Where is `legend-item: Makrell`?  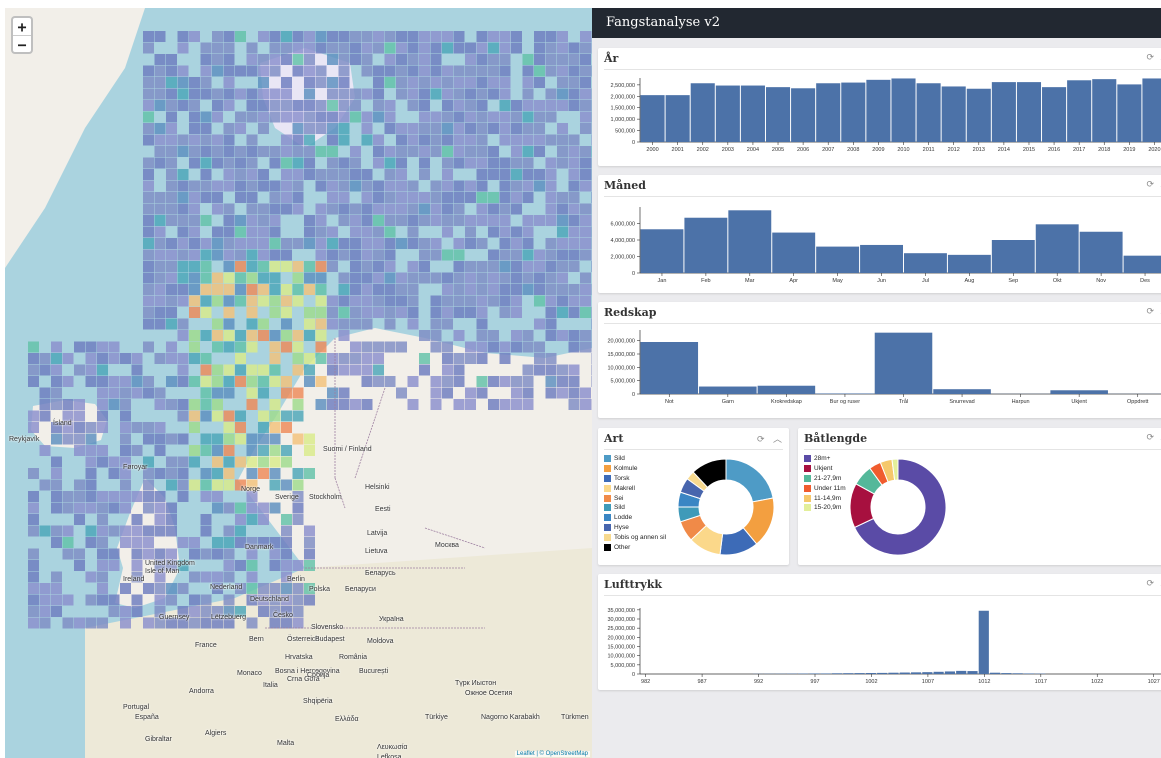 legend-item: Makrell is located at coordinates (635, 488).